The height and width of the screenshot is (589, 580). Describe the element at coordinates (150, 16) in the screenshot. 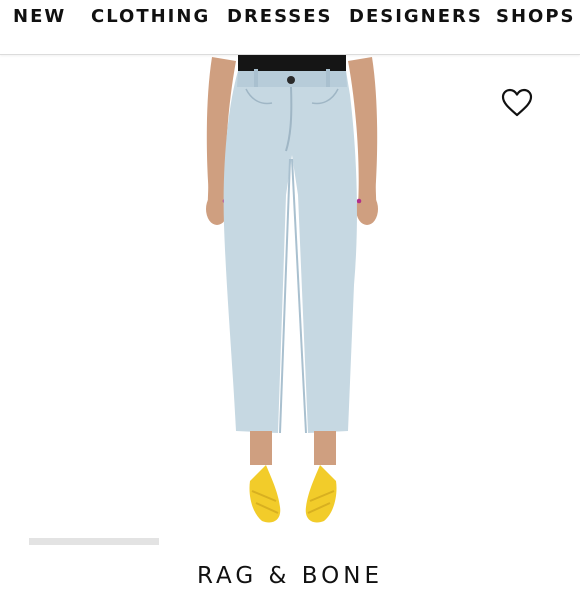

I see `nav-item-clothing: CLOTHING` at that location.